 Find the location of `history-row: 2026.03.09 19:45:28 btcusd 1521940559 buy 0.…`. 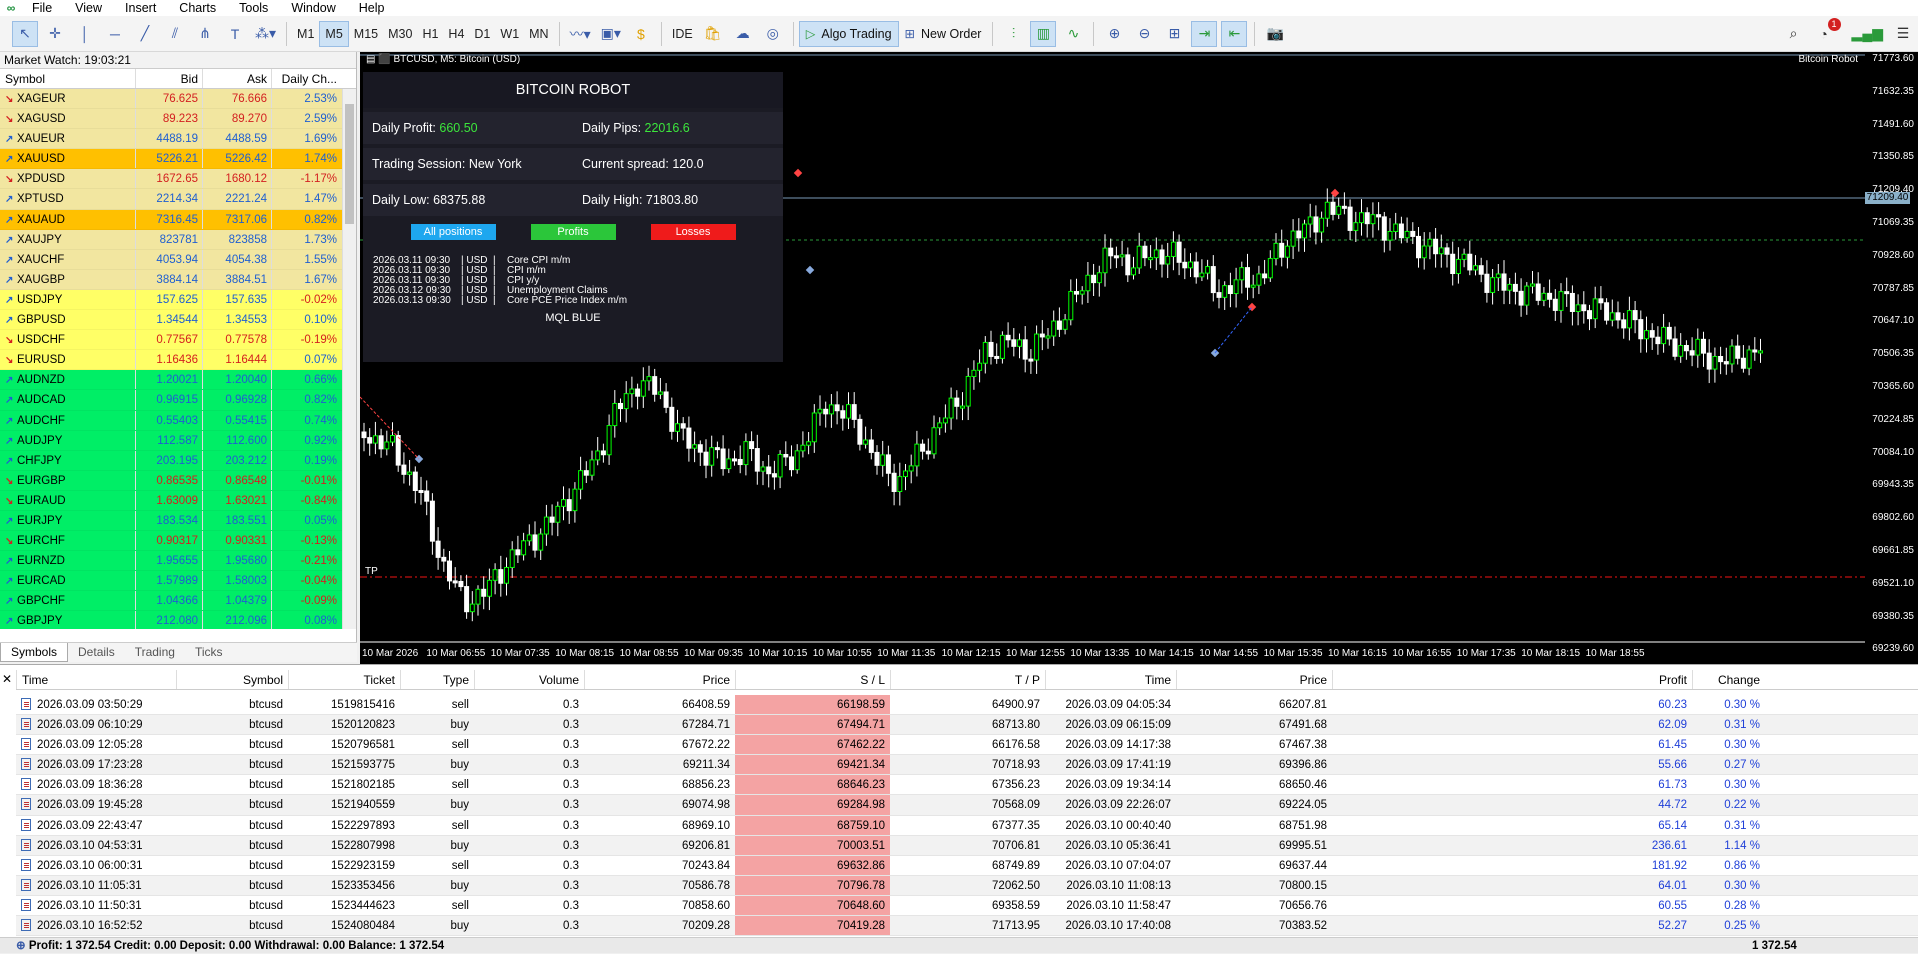

history-row: 2026.03.09 19:45:28 btcusd 1521940559 buy 0.… is located at coordinates (967, 805).